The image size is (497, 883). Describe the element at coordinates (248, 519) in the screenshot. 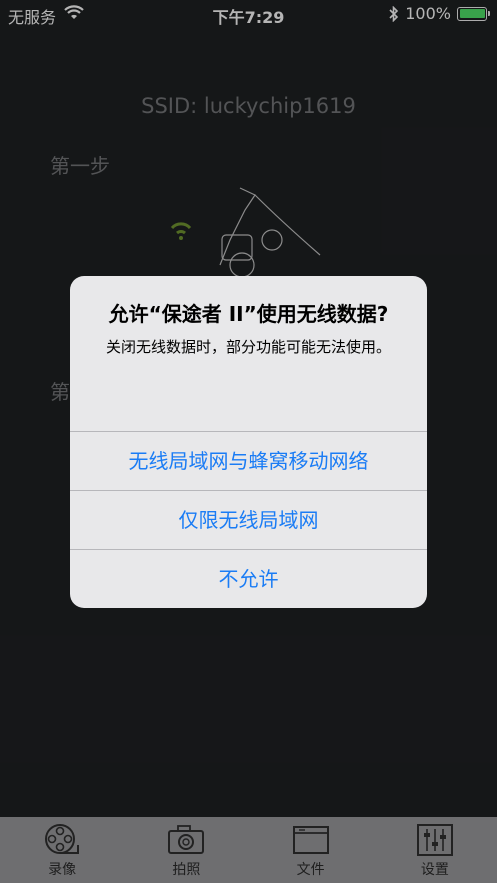

I see `allow-wlan-only-button: 仅限无线局域网` at that location.